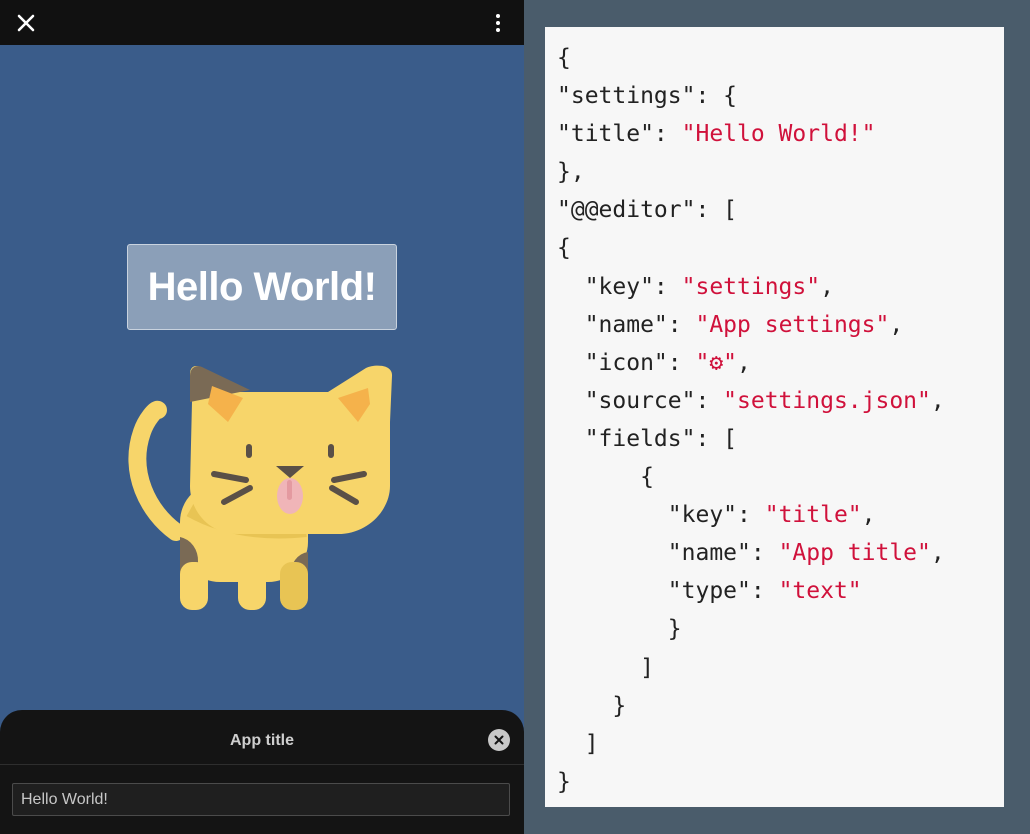 Image resolution: width=1030 pixels, height=834 pixels. What do you see at coordinates (640, 400) in the screenshot?
I see `code-line-key: "source":` at bounding box center [640, 400].